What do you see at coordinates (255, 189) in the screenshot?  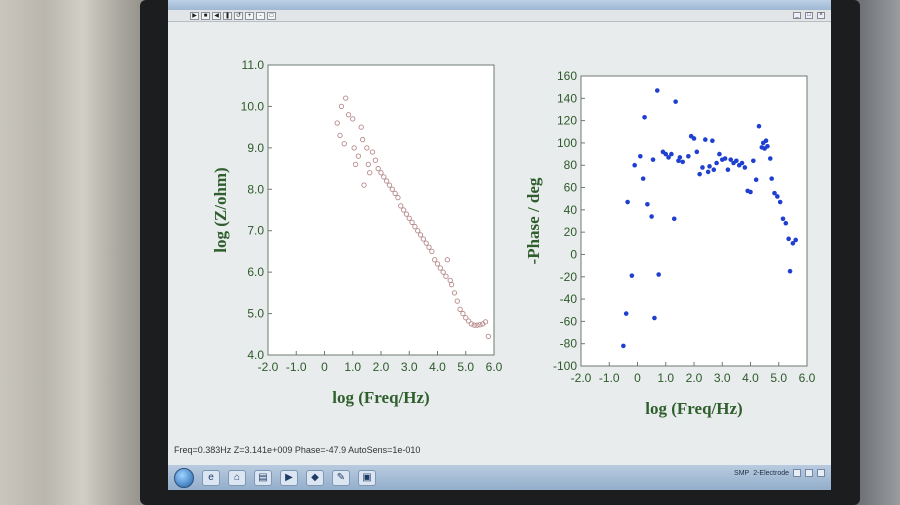 I see `left-y-tick-label: 8.0` at bounding box center [255, 189].